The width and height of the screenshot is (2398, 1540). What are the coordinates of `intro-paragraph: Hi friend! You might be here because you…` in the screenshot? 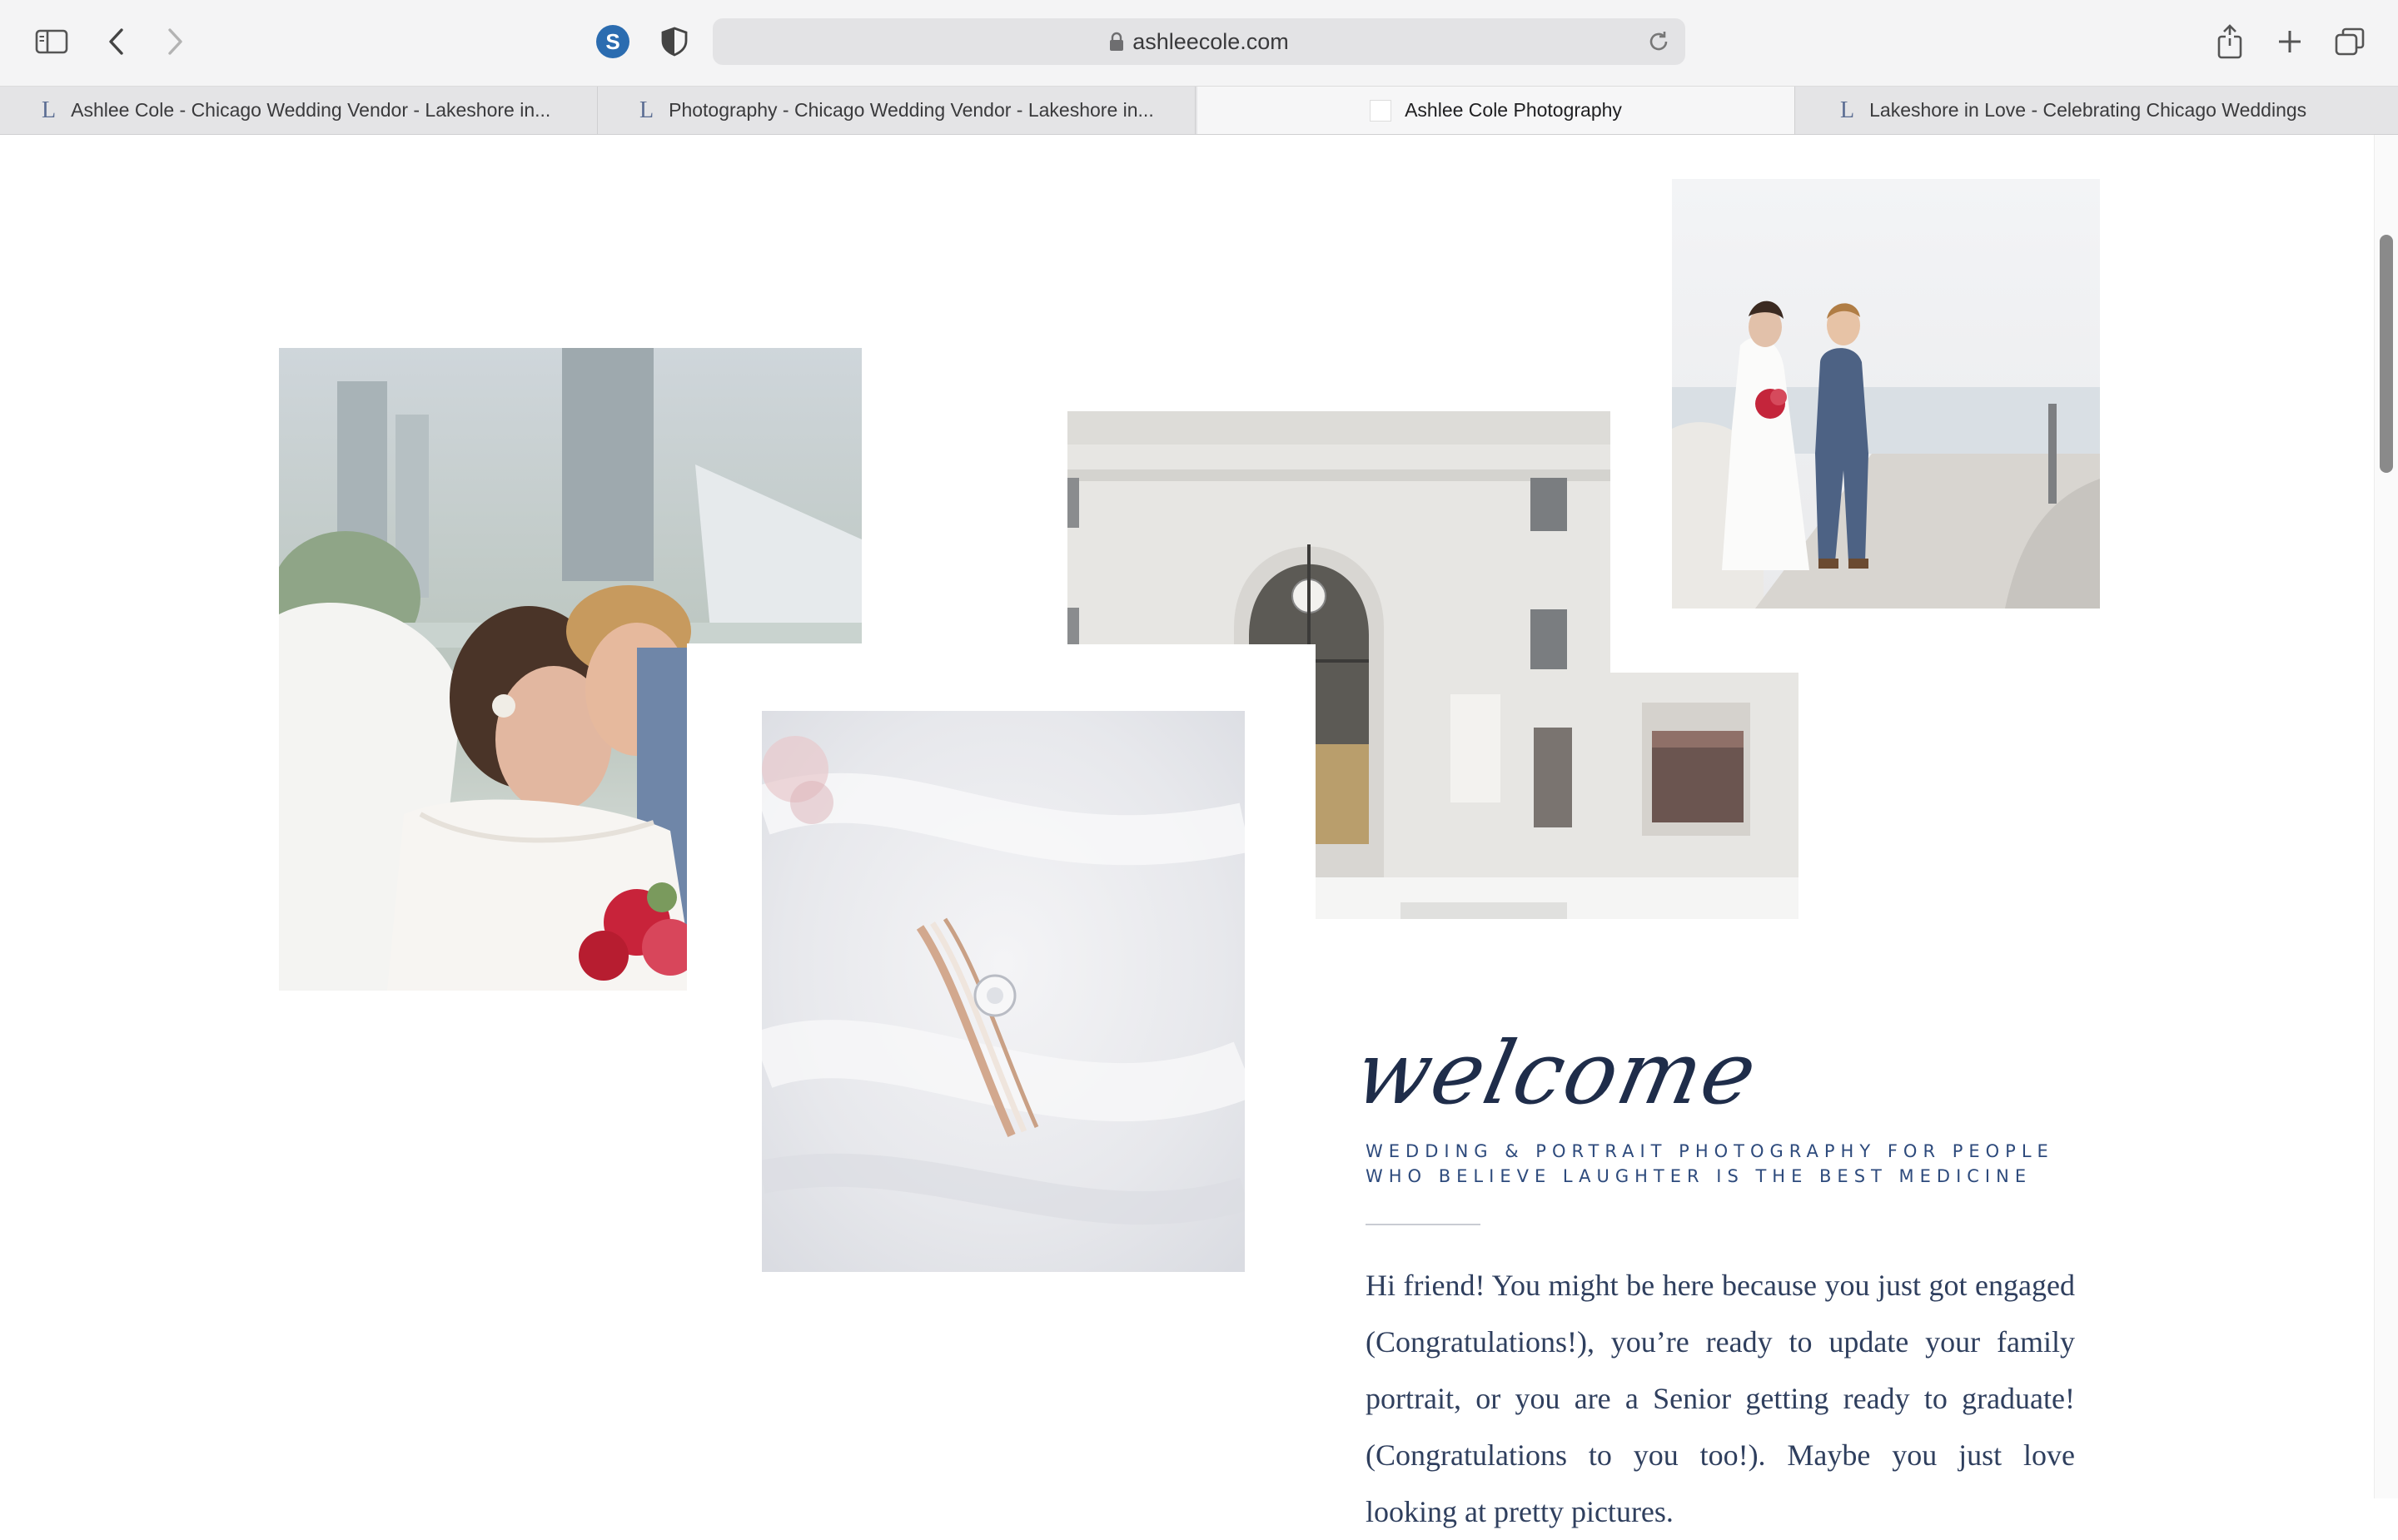 It's located at (1720, 1399).